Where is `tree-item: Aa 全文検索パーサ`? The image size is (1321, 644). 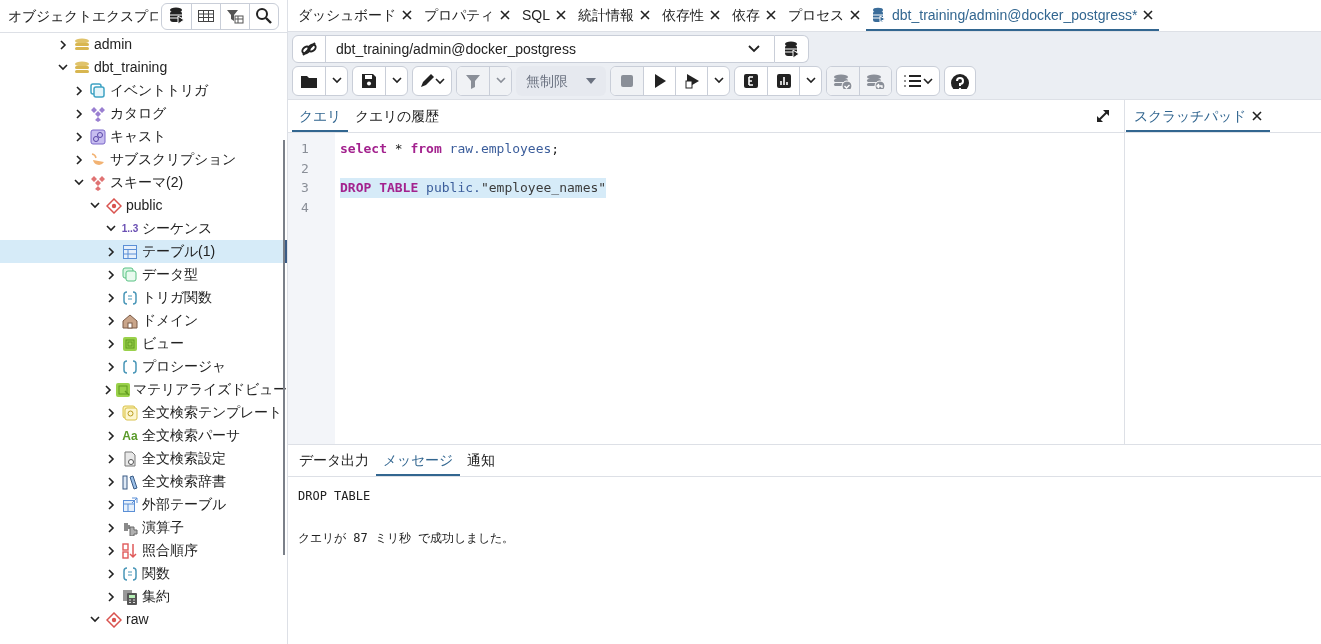 tree-item: Aa 全文検索パーサ is located at coordinates (143, 435).